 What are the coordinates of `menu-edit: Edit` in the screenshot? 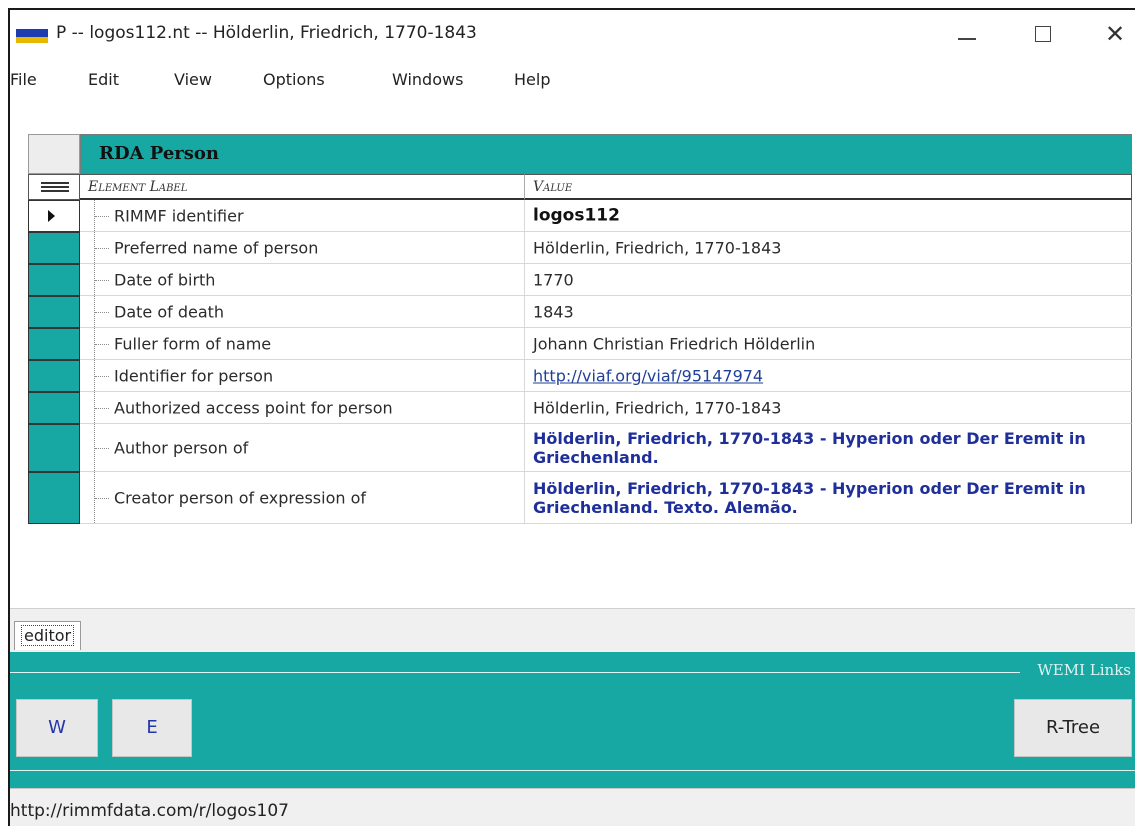 It's located at (103, 79).